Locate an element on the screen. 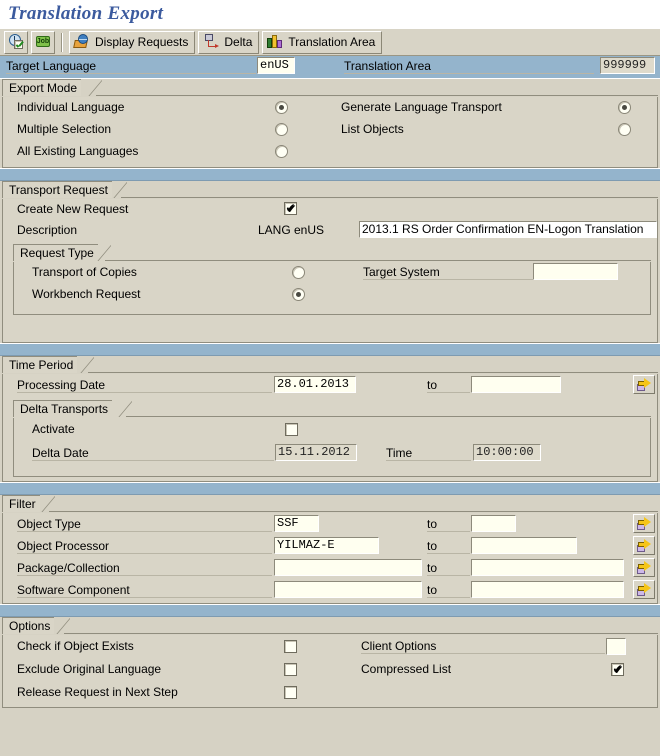 This screenshot has width=660, height=756. filter-row-software-component-to-label: to is located at coordinates (448, 590).